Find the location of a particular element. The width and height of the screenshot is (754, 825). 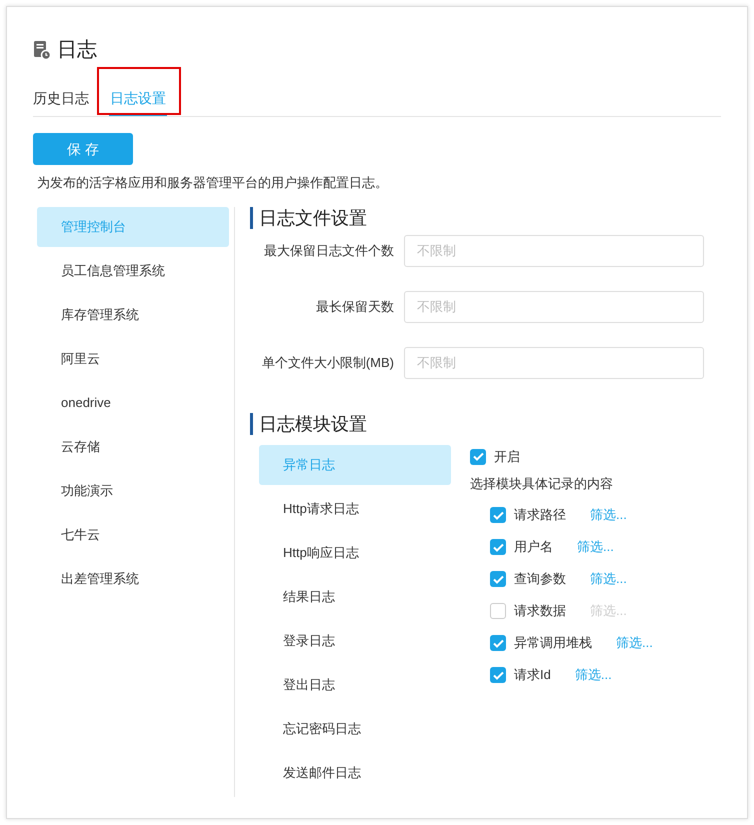

sidebar-item: 员工信息管理系统 is located at coordinates (133, 270).